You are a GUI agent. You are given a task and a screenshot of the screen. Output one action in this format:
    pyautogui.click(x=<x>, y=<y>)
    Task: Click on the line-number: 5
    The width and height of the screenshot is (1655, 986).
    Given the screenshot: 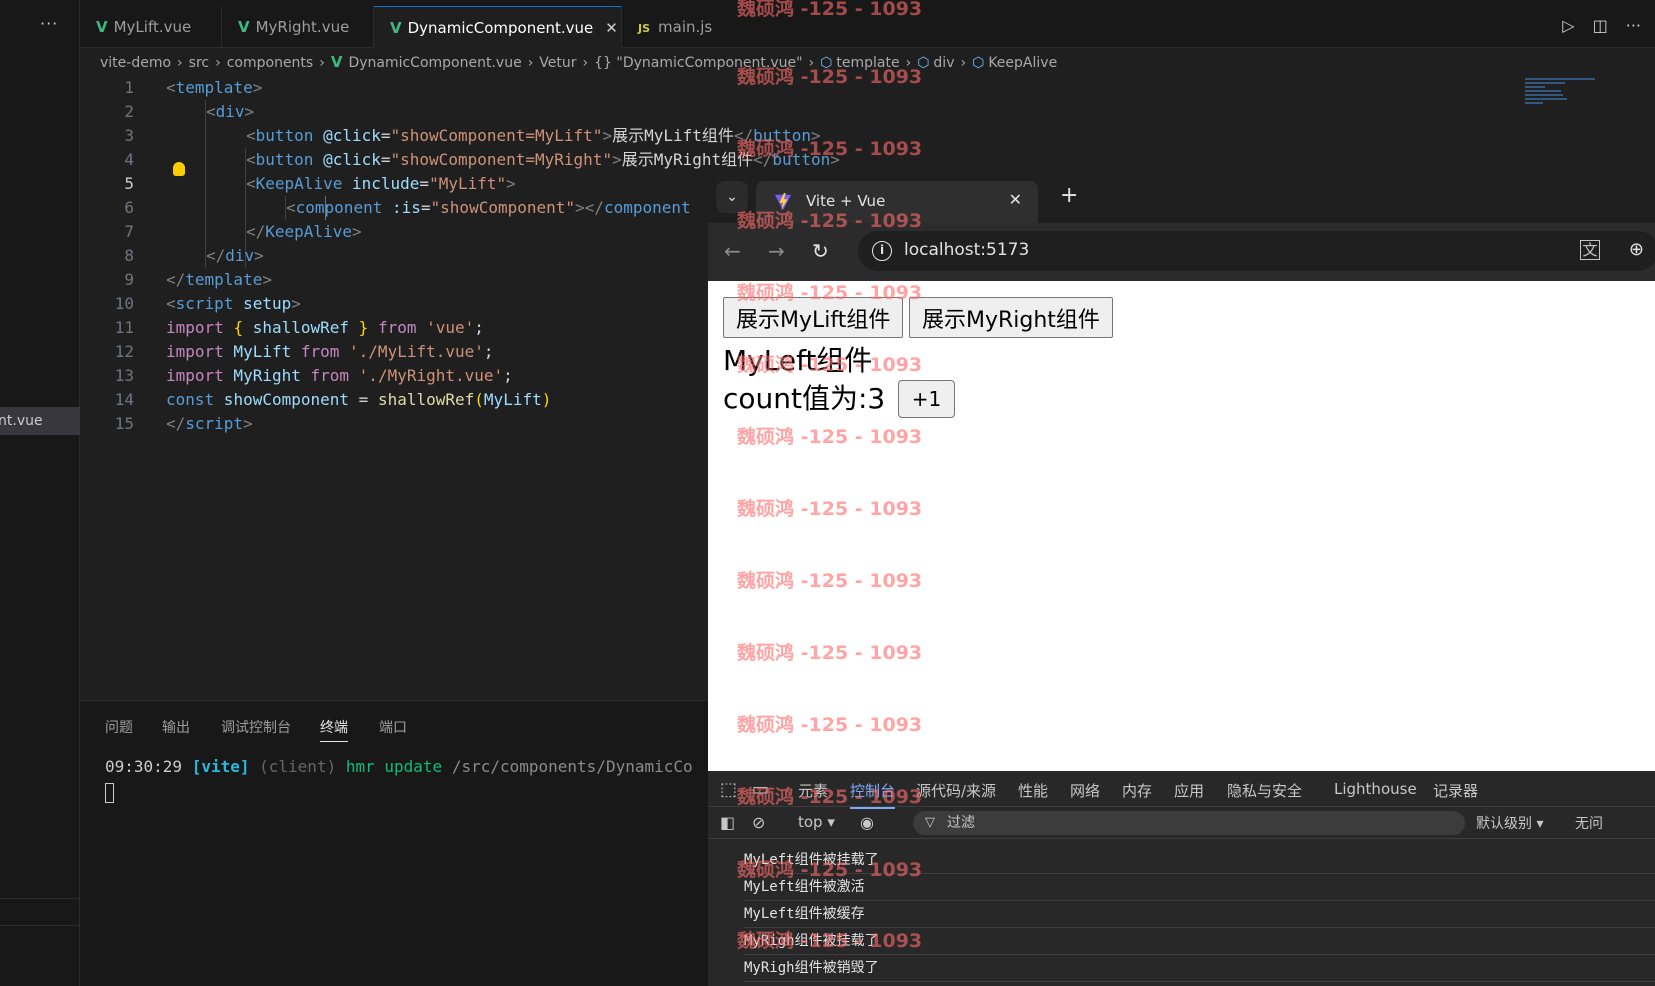 What is the action you would take?
    pyautogui.click(x=129, y=183)
    